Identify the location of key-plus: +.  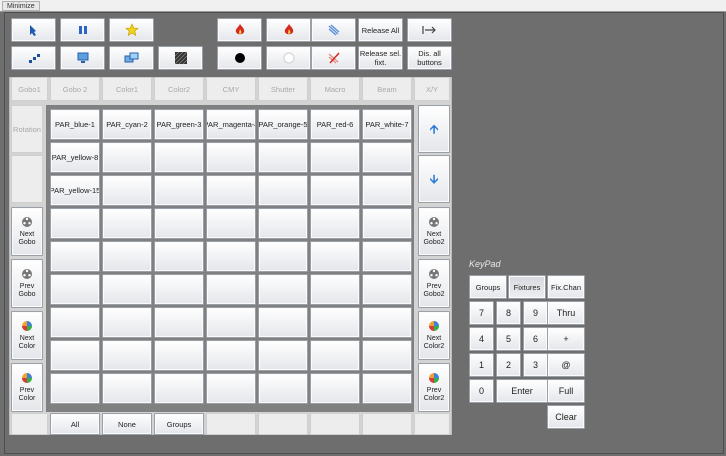
(566, 339).